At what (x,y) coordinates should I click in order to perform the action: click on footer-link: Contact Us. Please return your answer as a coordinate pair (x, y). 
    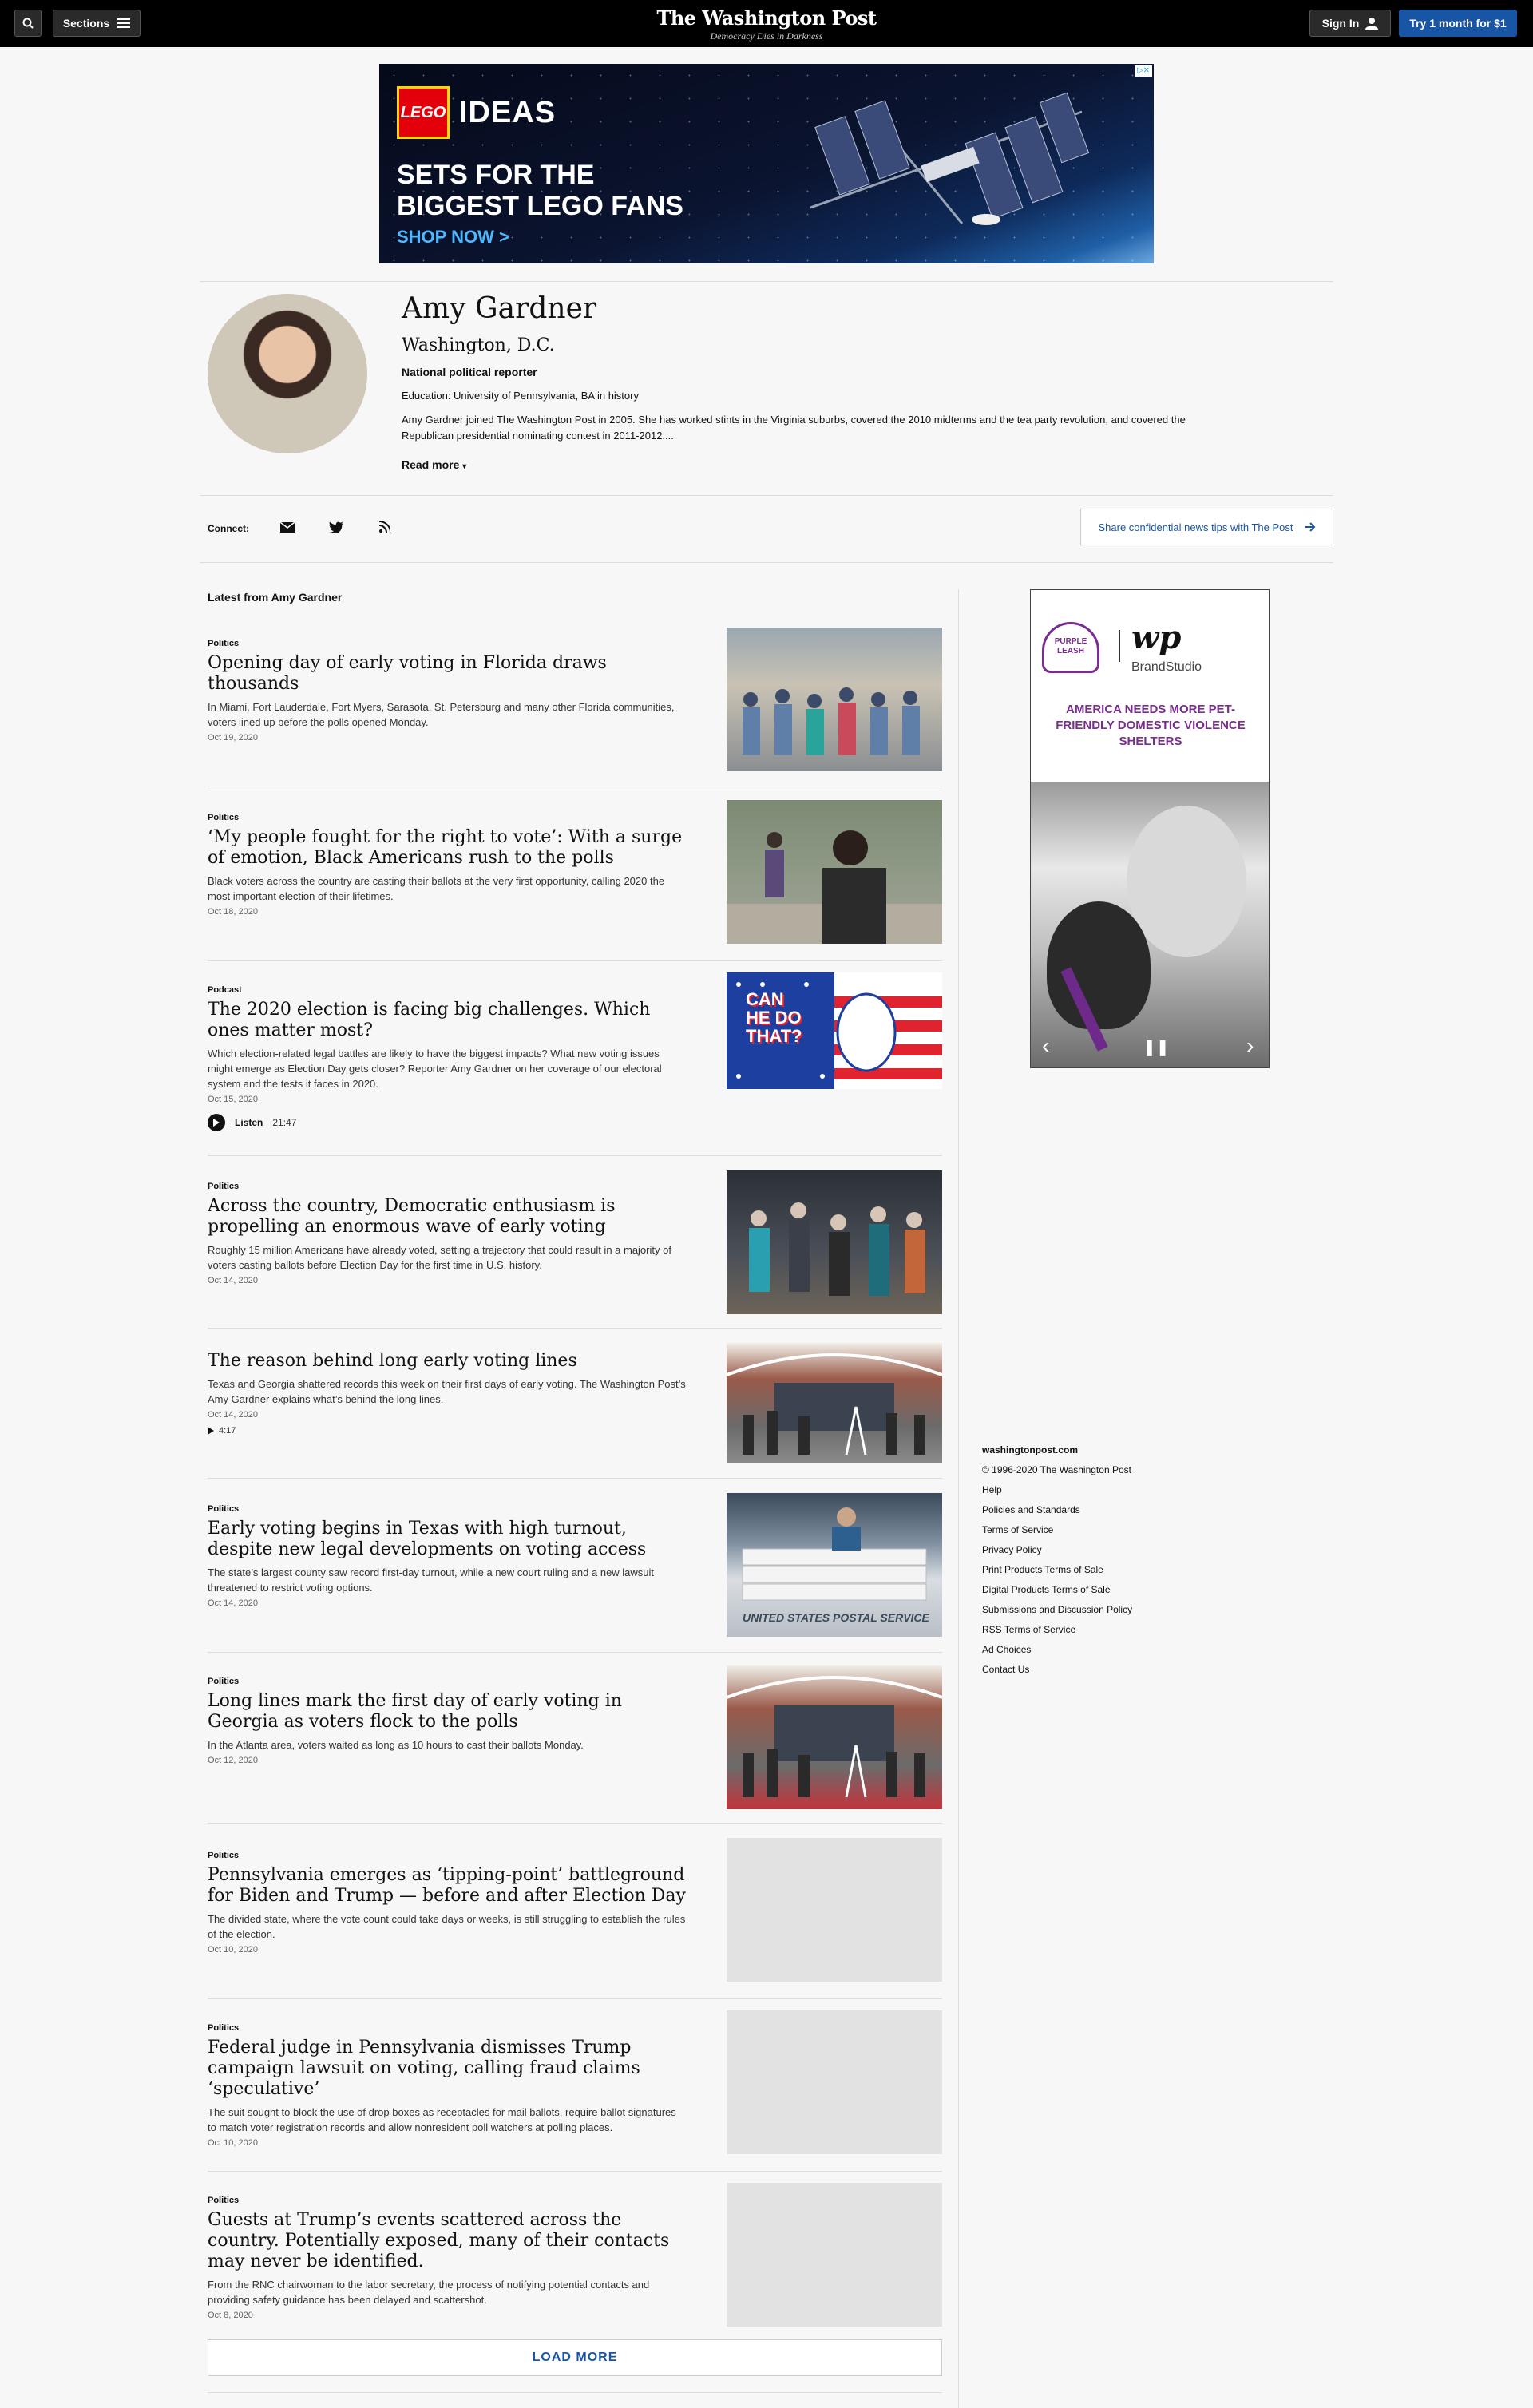
    Looking at the image, I should click on (1057, 1670).